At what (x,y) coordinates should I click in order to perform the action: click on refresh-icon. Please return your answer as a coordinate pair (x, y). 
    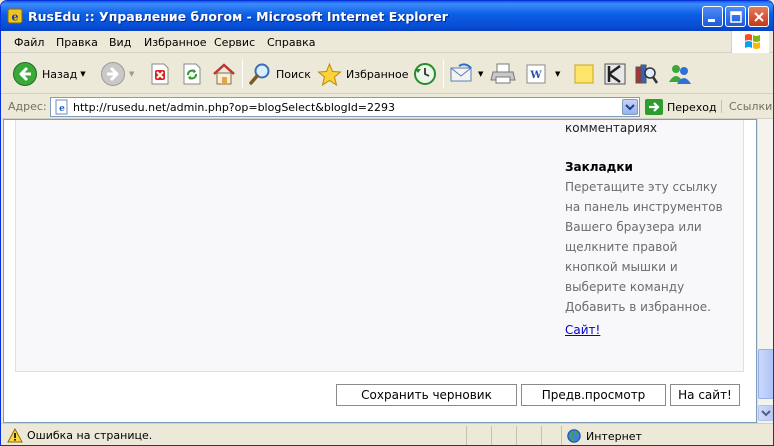
    Looking at the image, I should click on (192, 74).